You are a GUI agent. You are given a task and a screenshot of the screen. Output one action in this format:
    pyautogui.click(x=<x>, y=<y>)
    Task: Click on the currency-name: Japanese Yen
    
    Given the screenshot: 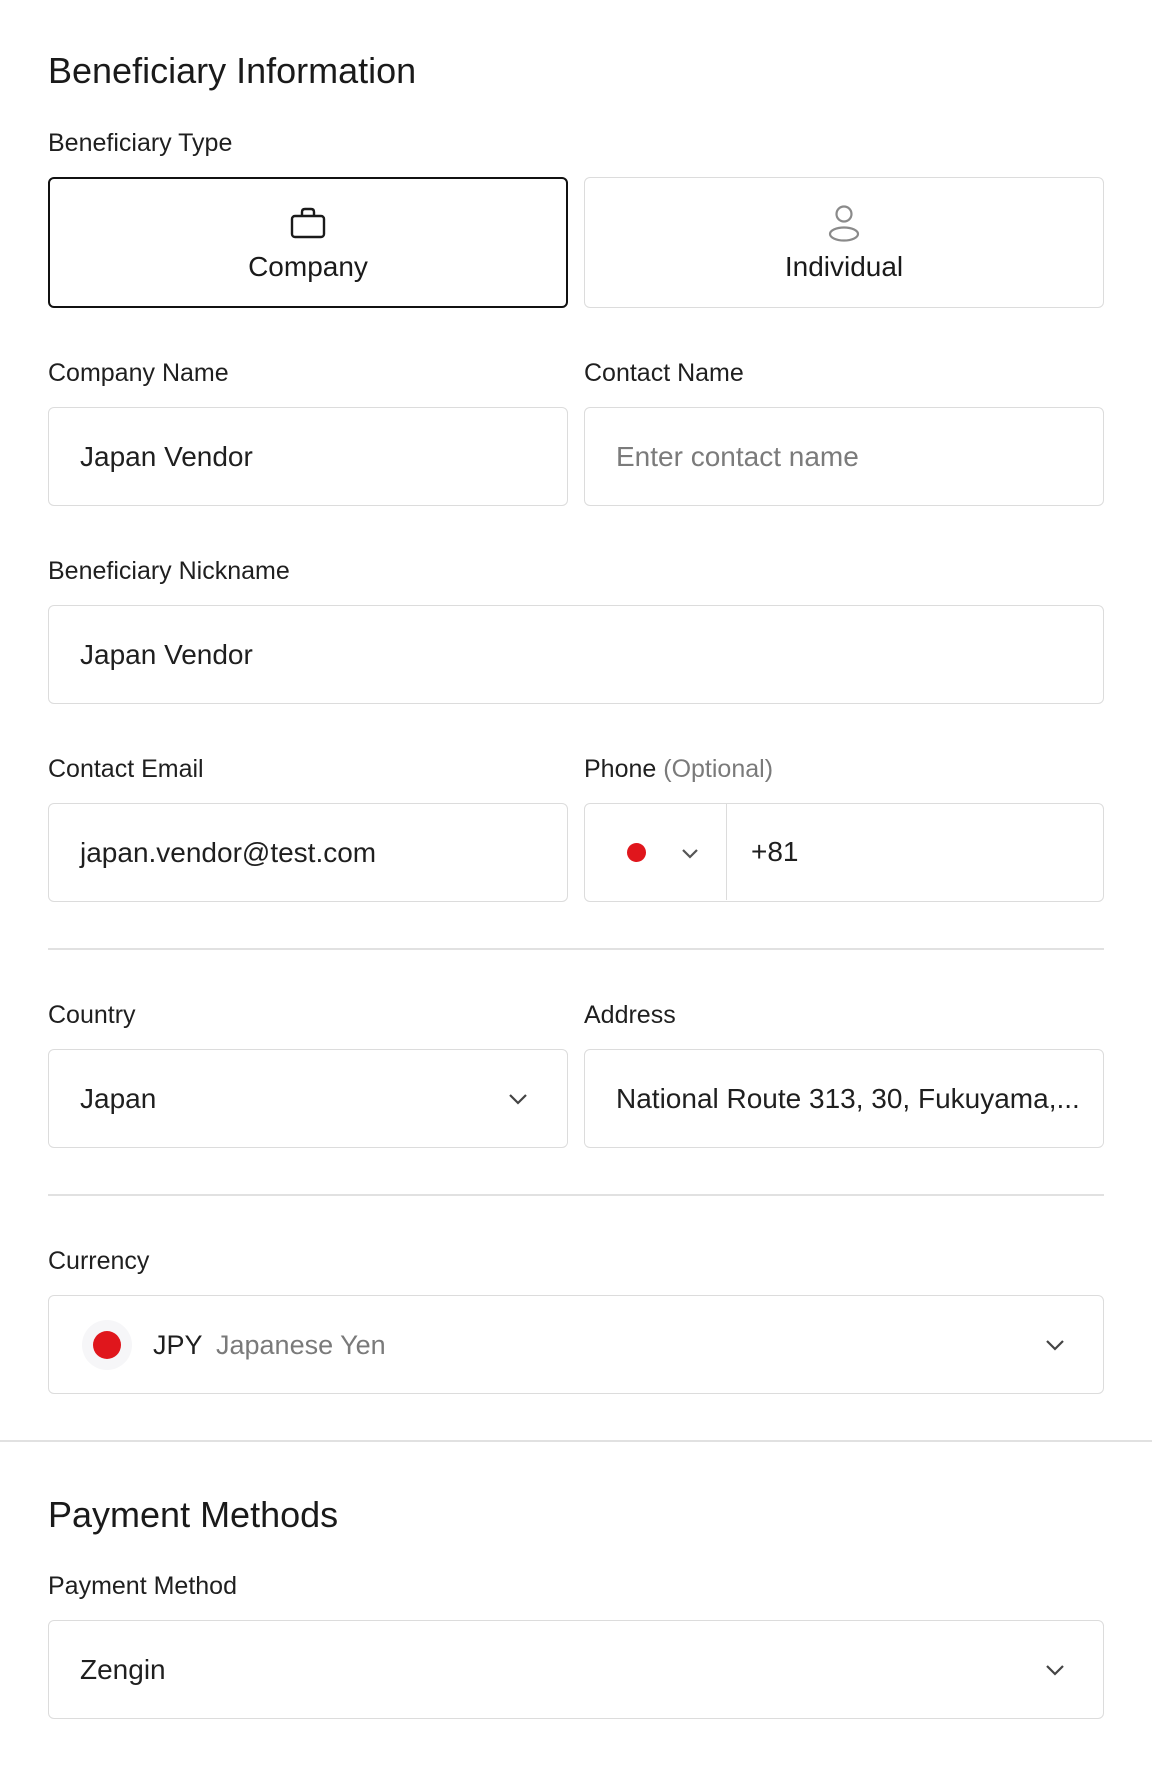 What is the action you would take?
    pyautogui.click(x=301, y=1345)
    